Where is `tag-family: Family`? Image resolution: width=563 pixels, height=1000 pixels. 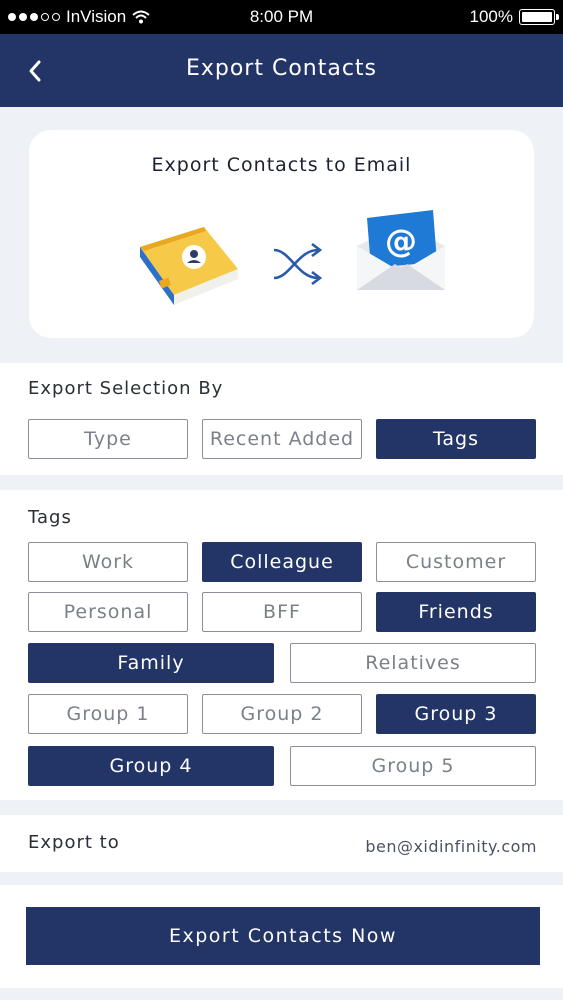
tag-family: Family is located at coordinates (151, 663).